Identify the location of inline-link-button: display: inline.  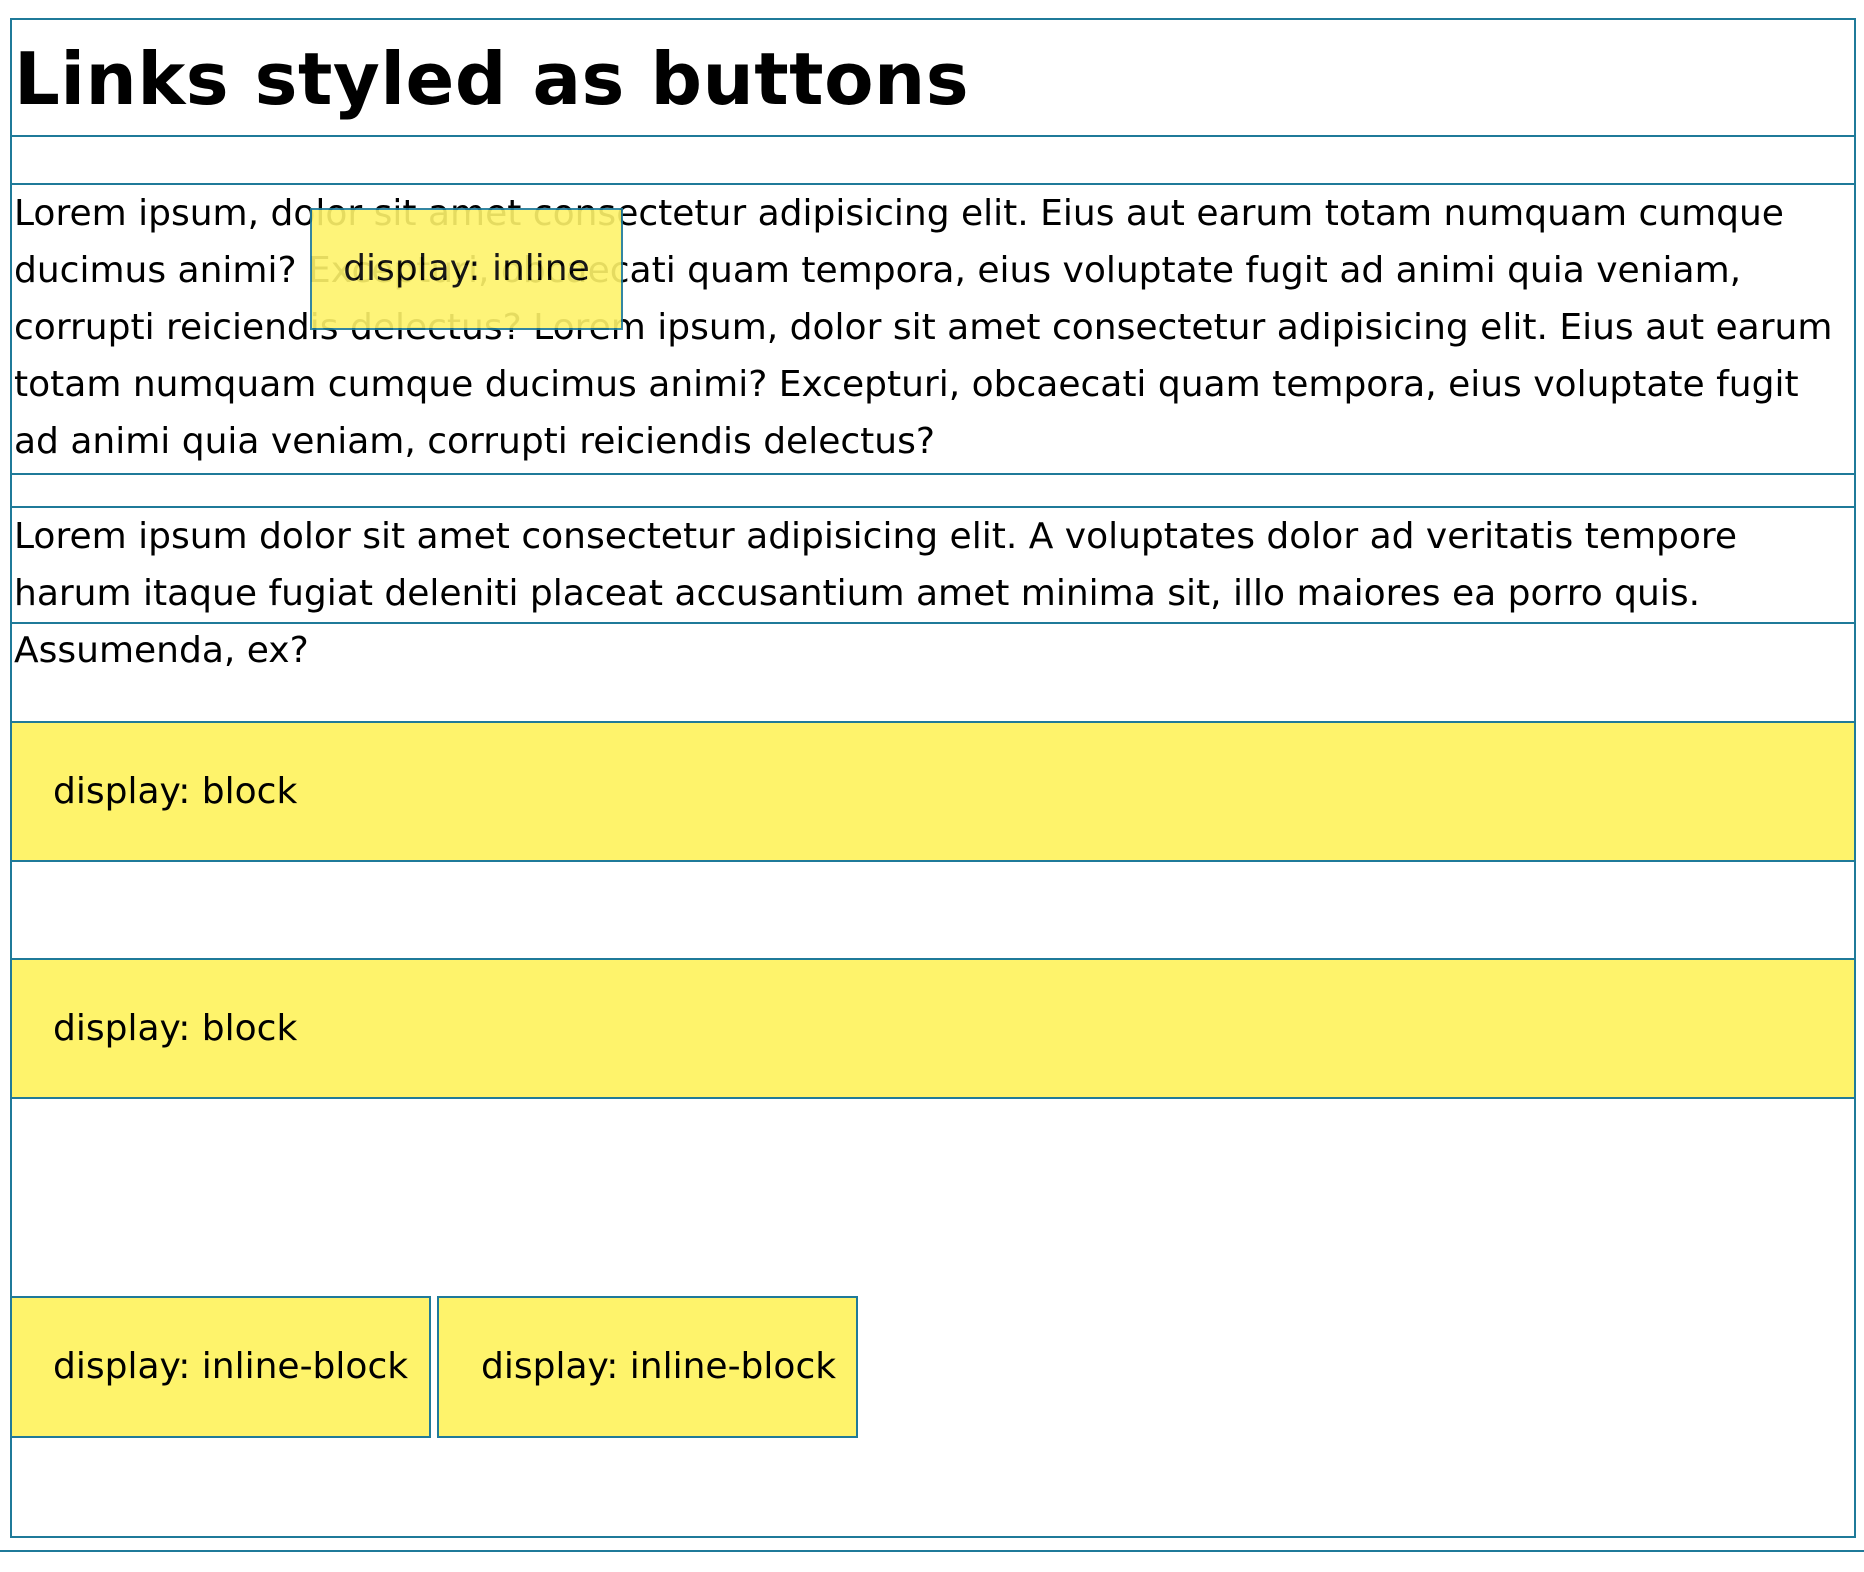
(466, 269).